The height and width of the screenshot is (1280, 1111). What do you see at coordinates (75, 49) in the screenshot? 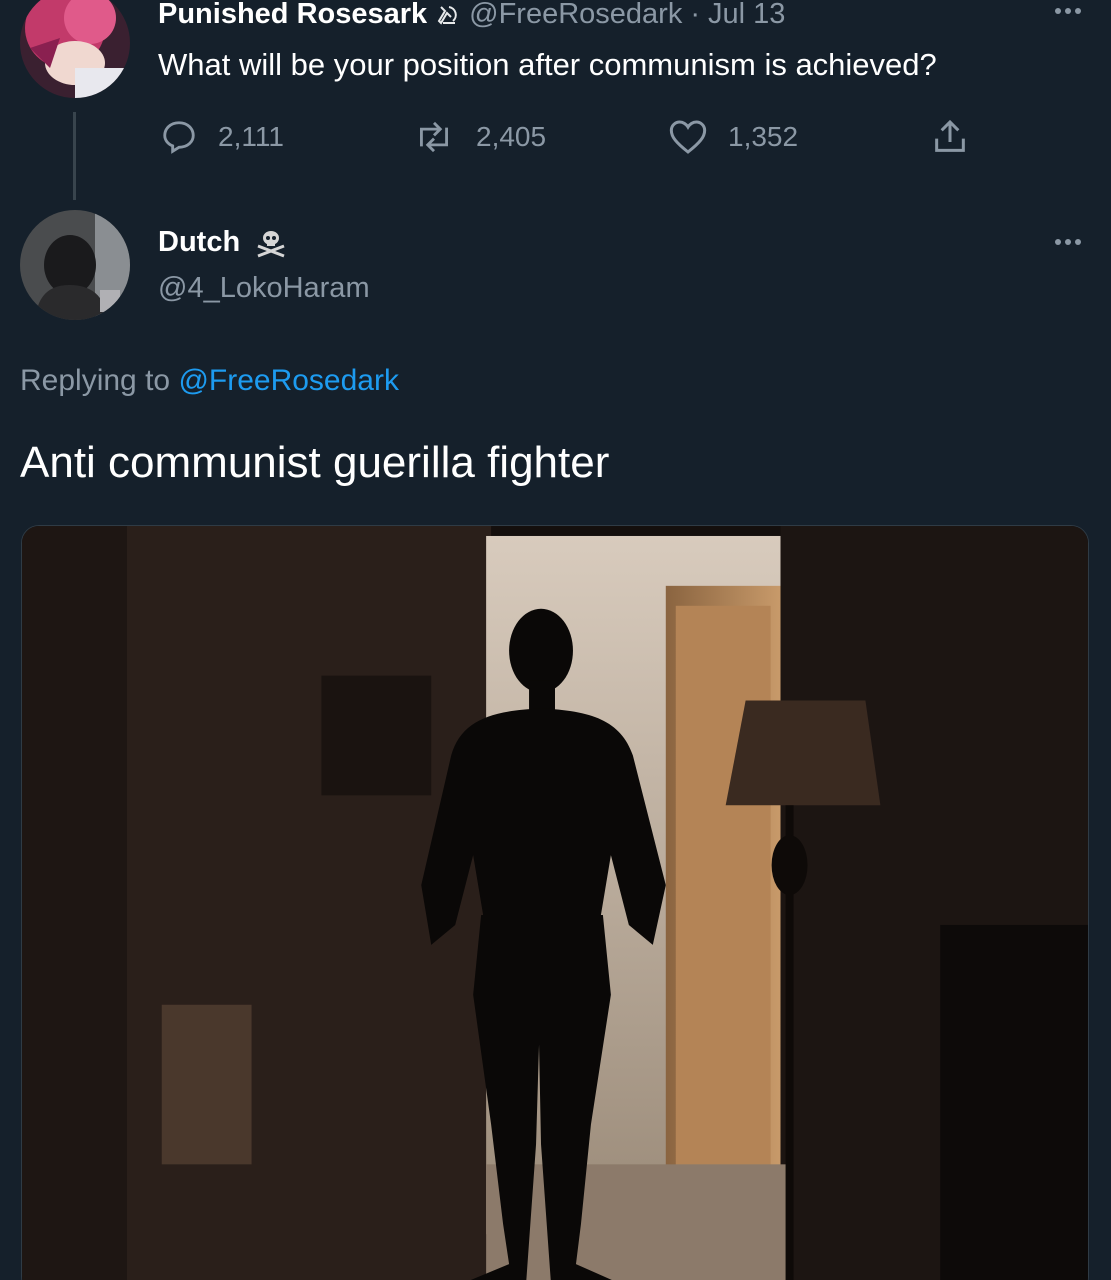
I see `avatar-original` at bounding box center [75, 49].